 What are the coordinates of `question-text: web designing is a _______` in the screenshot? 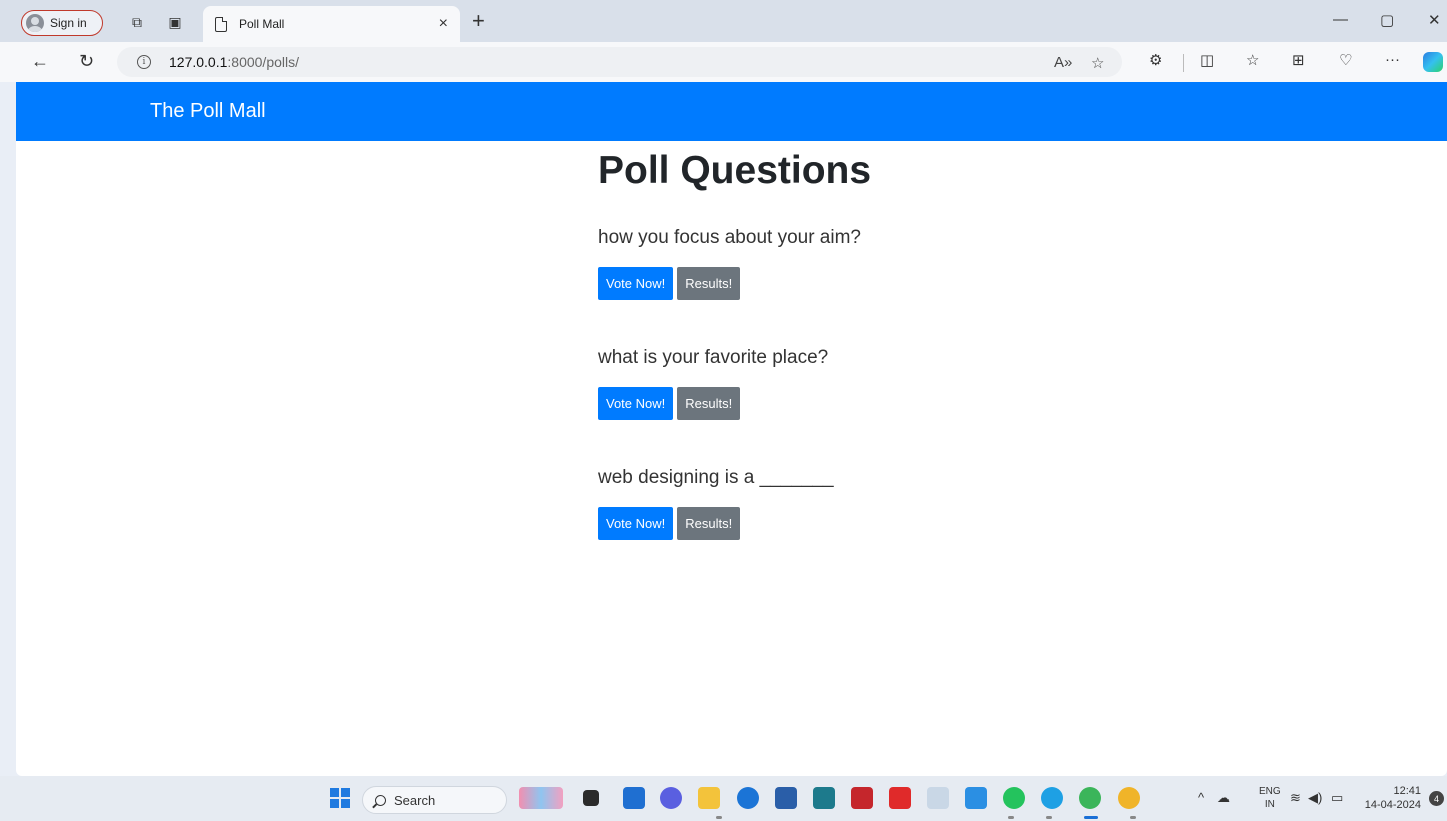 It's located at (716, 477).